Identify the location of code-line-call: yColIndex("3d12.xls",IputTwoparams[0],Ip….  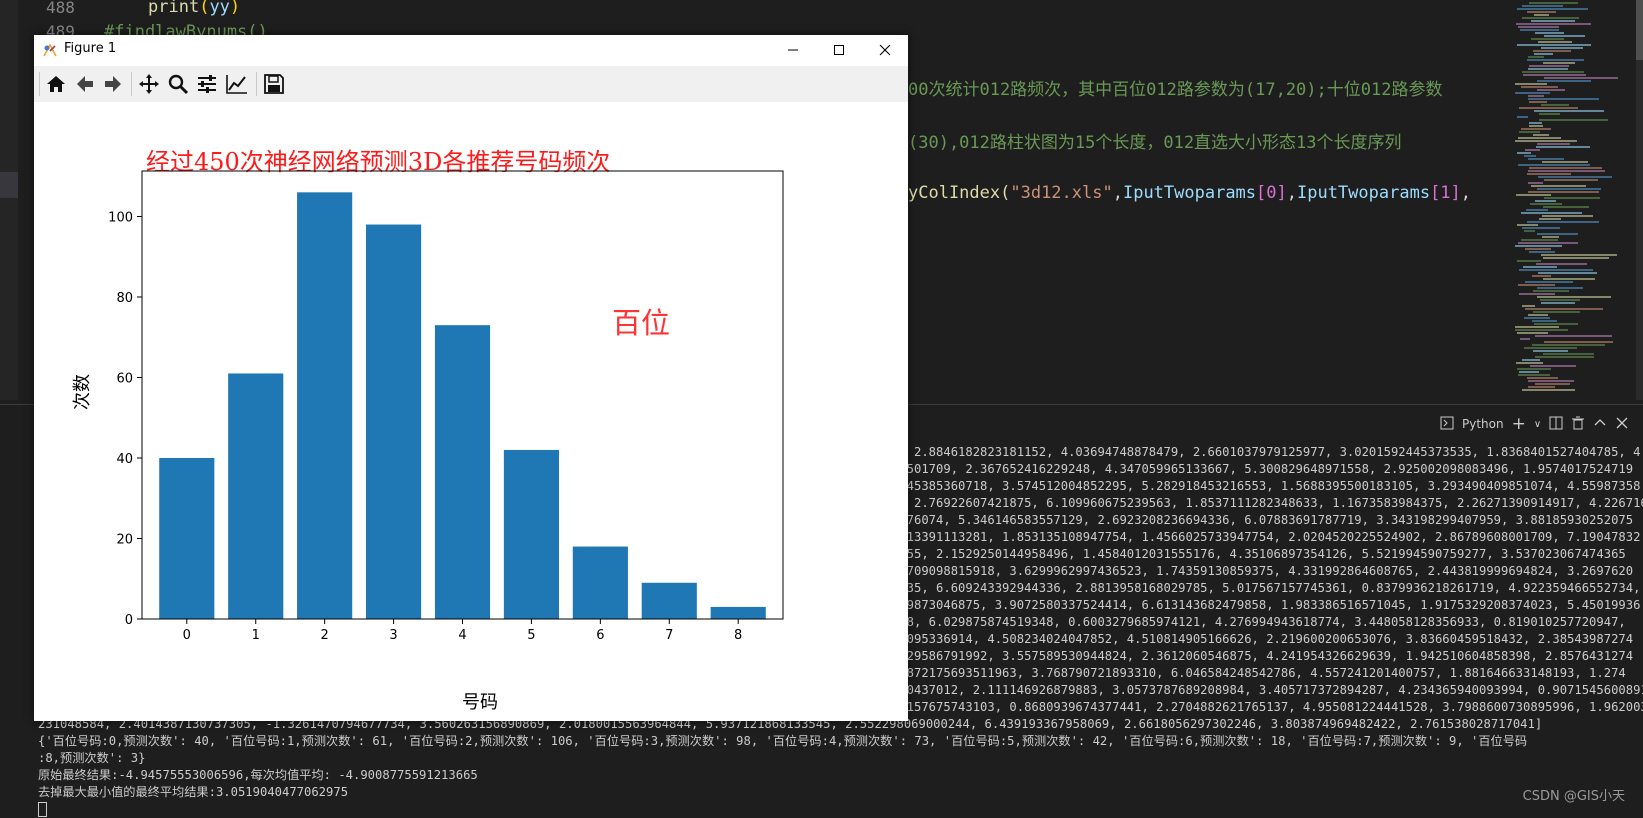
(1189, 193).